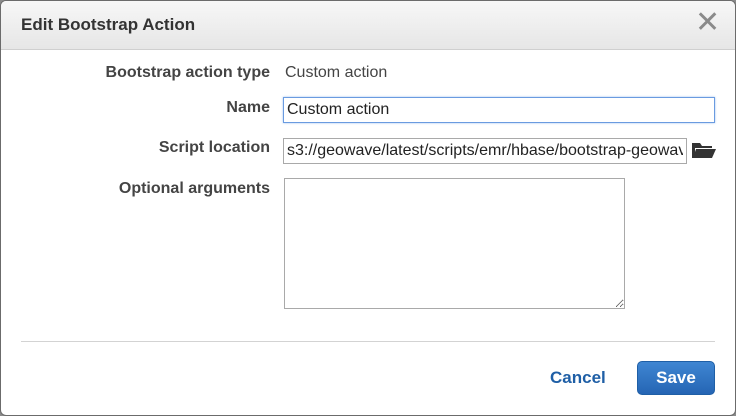 This screenshot has height=416, width=736. I want to click on script-location-label: Script location, so click(214, 147).